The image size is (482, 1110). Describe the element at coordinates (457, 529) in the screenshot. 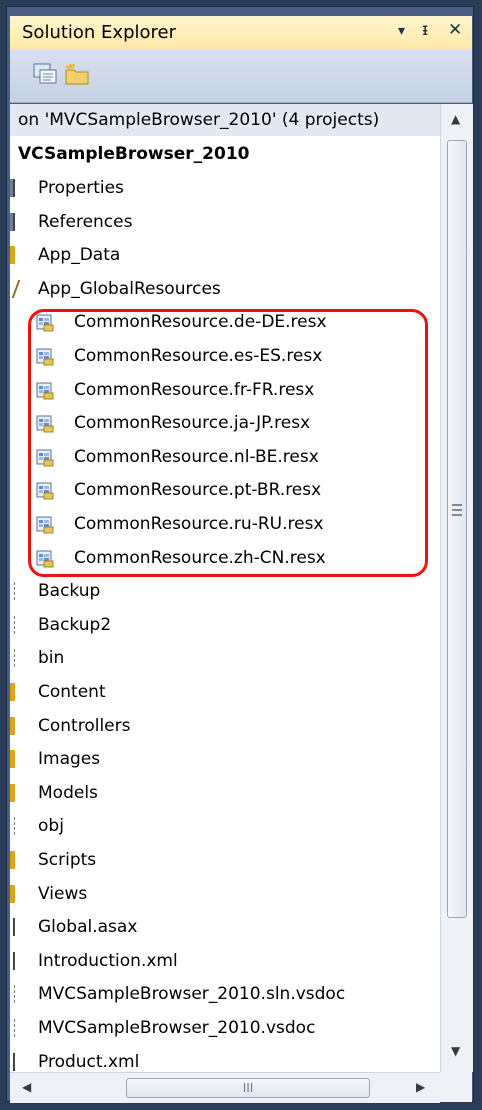

I see `vertical-scroll-thumb` at that location.